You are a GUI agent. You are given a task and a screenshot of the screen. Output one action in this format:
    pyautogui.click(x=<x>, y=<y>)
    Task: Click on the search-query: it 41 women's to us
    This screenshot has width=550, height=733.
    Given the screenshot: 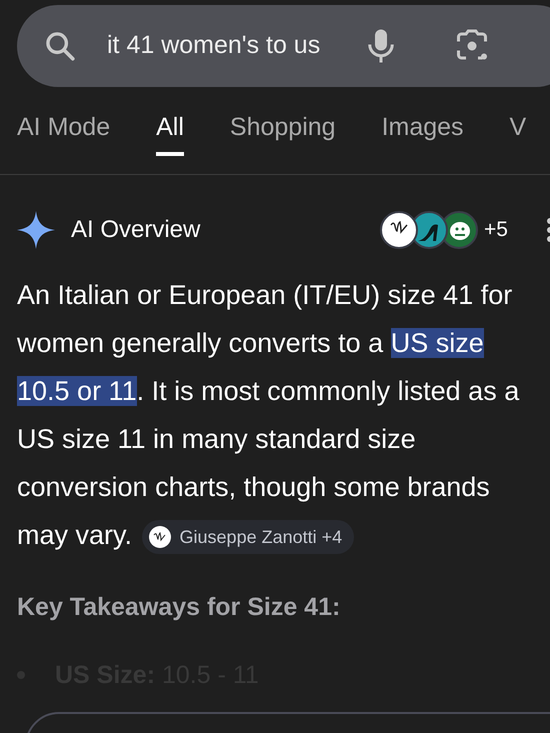 What is the action you would take?
    pyautogui.click(x=213, y=46)
    